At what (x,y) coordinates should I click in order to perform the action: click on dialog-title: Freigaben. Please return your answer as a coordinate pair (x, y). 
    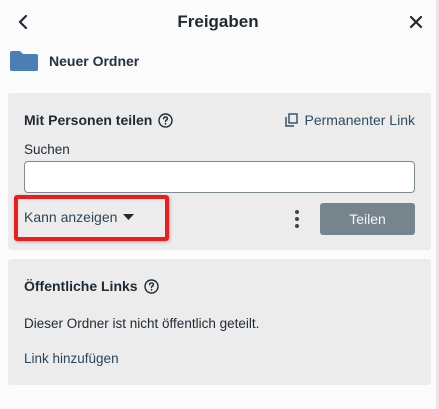
    Looking at the image, I should click on (218, 21).